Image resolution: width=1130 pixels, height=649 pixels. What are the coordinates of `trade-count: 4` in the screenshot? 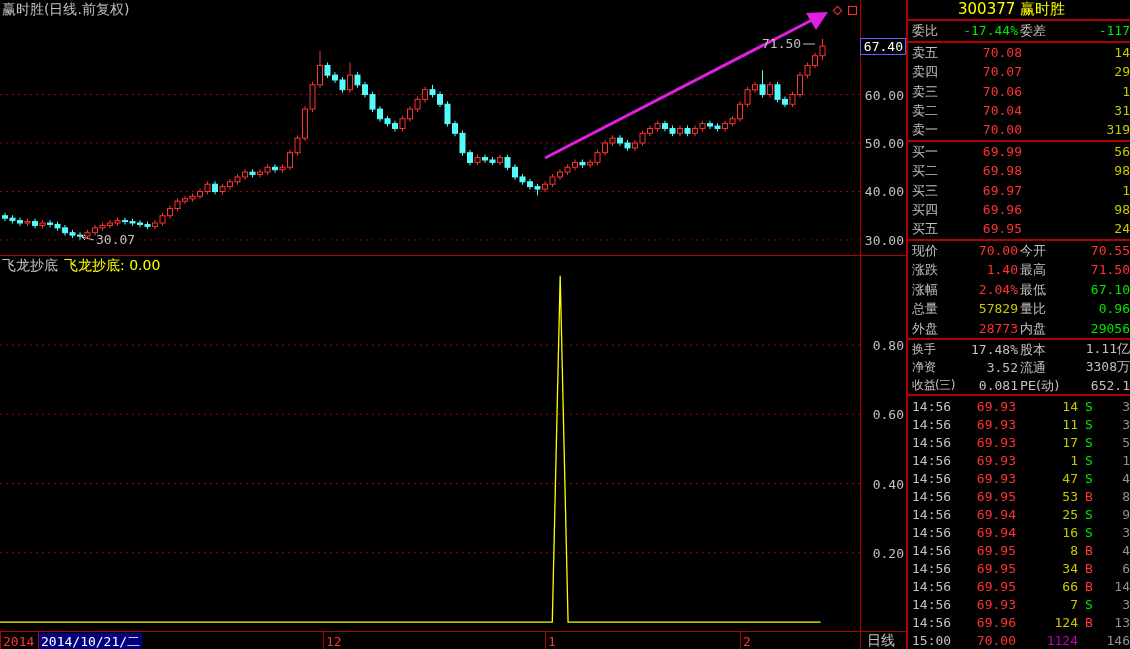 It's located at (1126, 550).